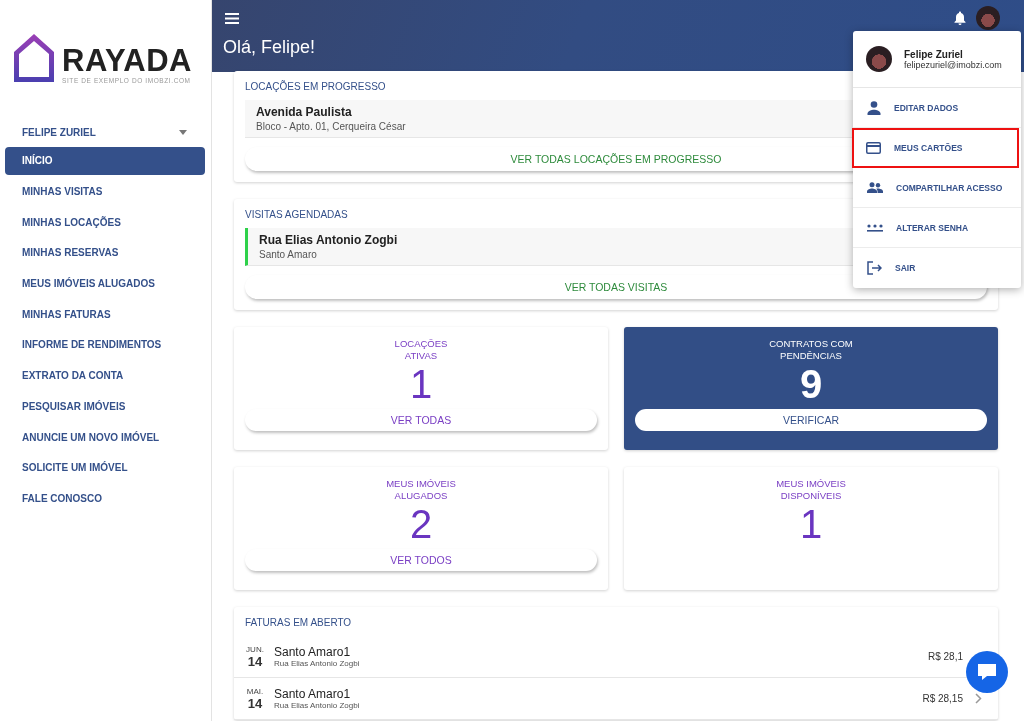 The width and height of the screenshot is (1024, 721). I want to click on invoice-month: JUN., so click(255, 649).